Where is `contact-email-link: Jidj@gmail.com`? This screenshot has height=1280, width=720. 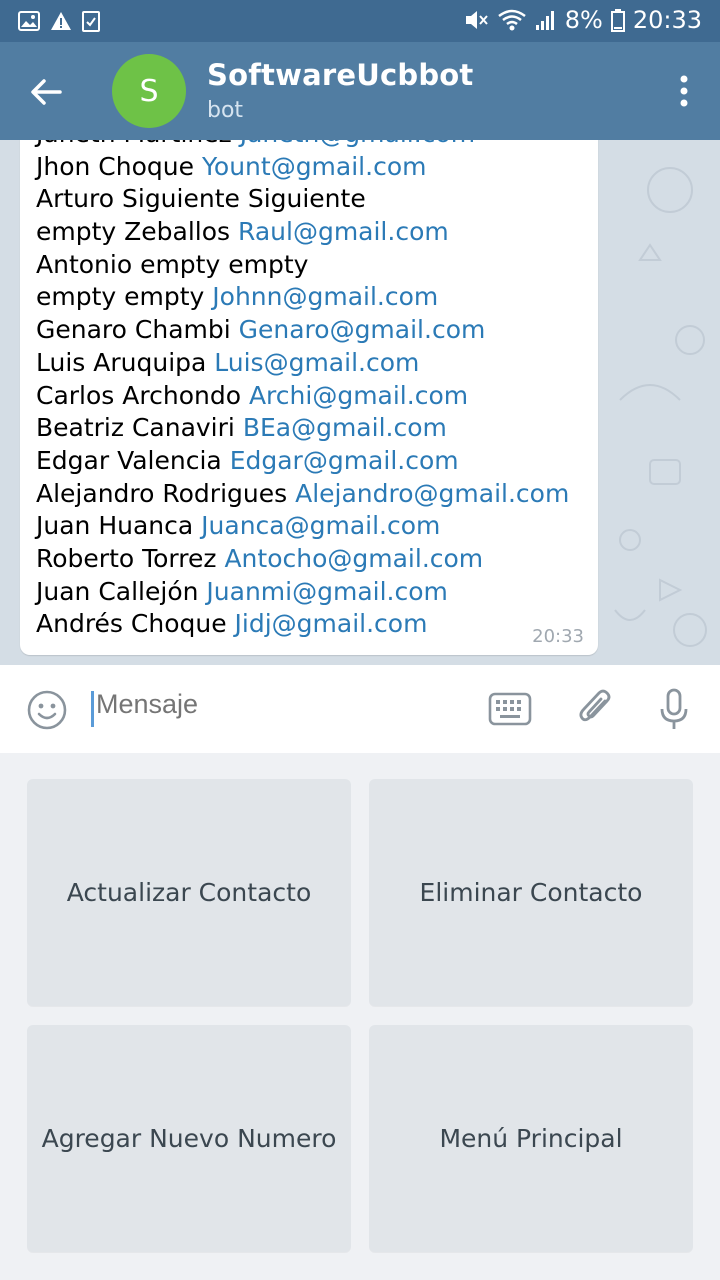 contact-email-link: Jidj@gmail.com is located at coordinates (331, 623).